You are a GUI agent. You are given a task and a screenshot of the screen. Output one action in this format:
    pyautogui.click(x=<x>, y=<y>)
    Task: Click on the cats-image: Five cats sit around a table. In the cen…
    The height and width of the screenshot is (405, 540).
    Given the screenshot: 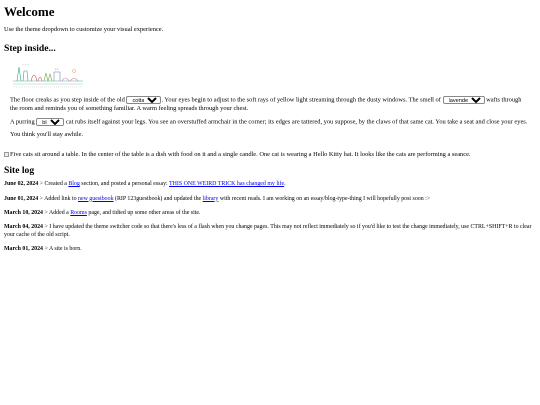 What is the action you would take?
    pyautogui.click(x=270, y=155)
    